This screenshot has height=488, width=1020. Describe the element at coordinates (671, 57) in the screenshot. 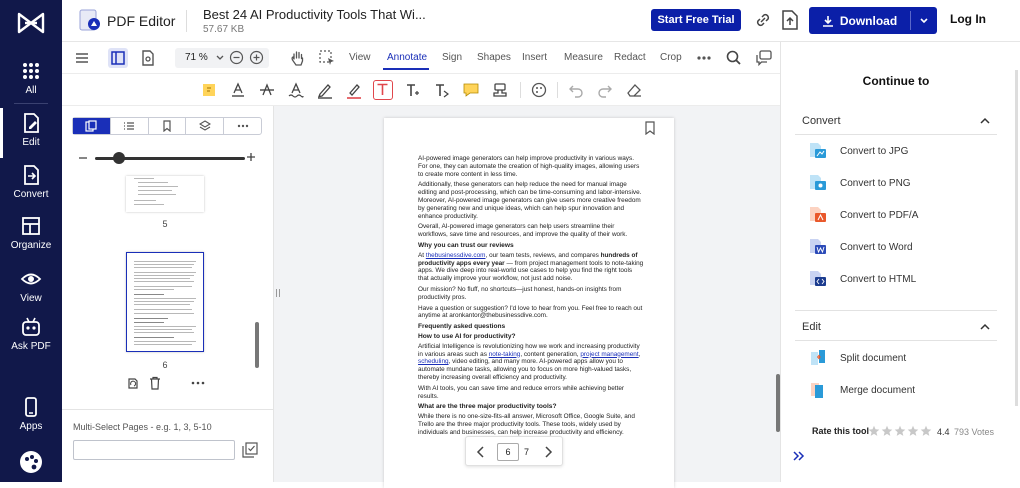

I see `tab-crop: Crop` at that location.